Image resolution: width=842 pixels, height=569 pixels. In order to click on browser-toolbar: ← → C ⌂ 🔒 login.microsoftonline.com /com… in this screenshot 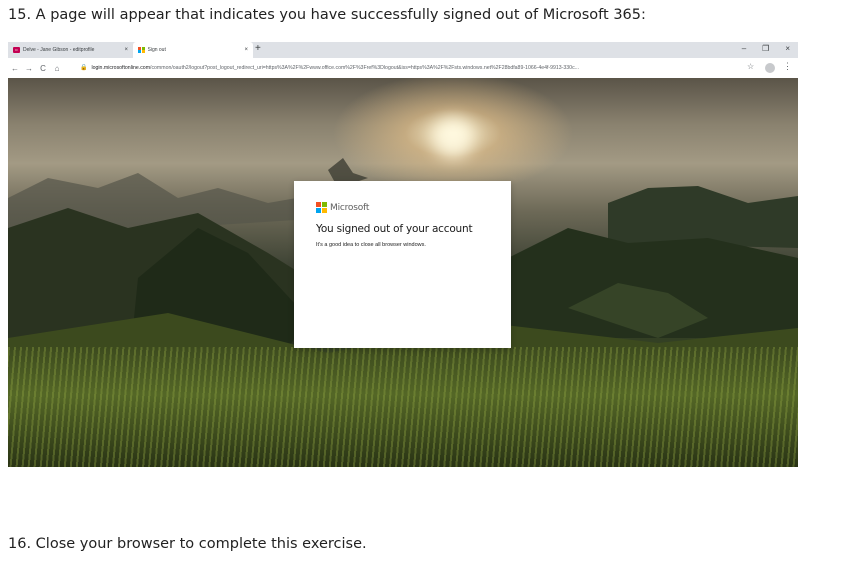, I will do `click(403, 68)`.